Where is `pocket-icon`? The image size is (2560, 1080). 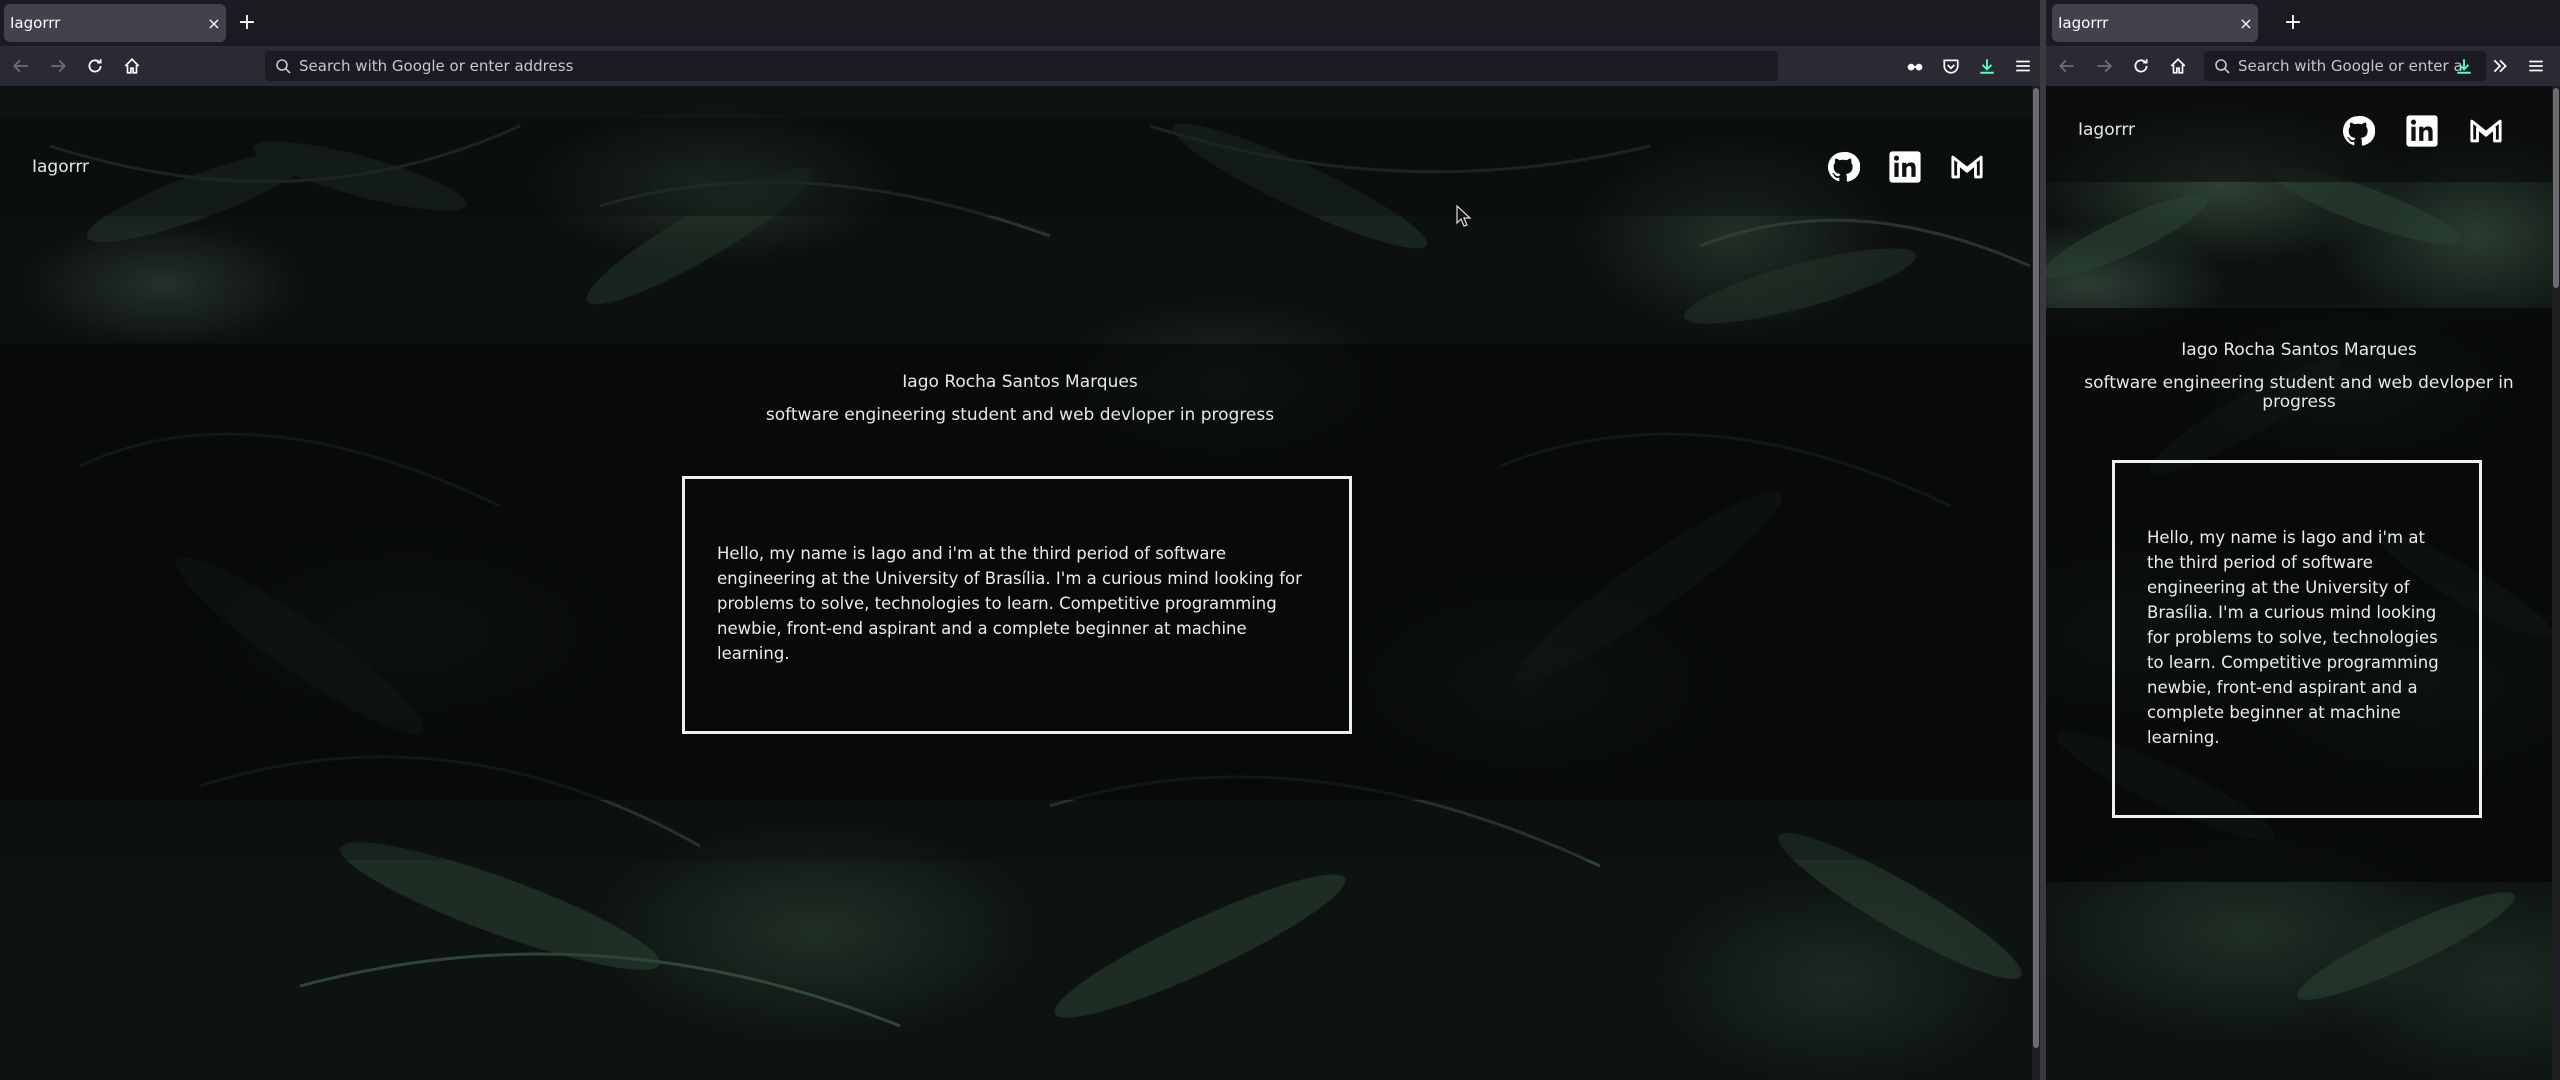 pocket-icon is located at coordinates (1951, 66).